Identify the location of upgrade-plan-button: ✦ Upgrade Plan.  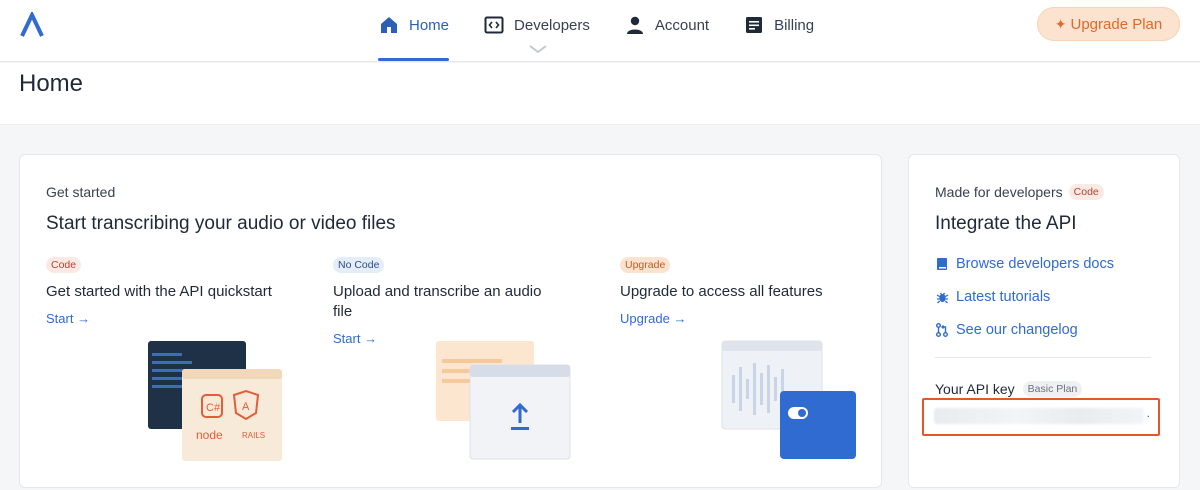
(1108, 24).